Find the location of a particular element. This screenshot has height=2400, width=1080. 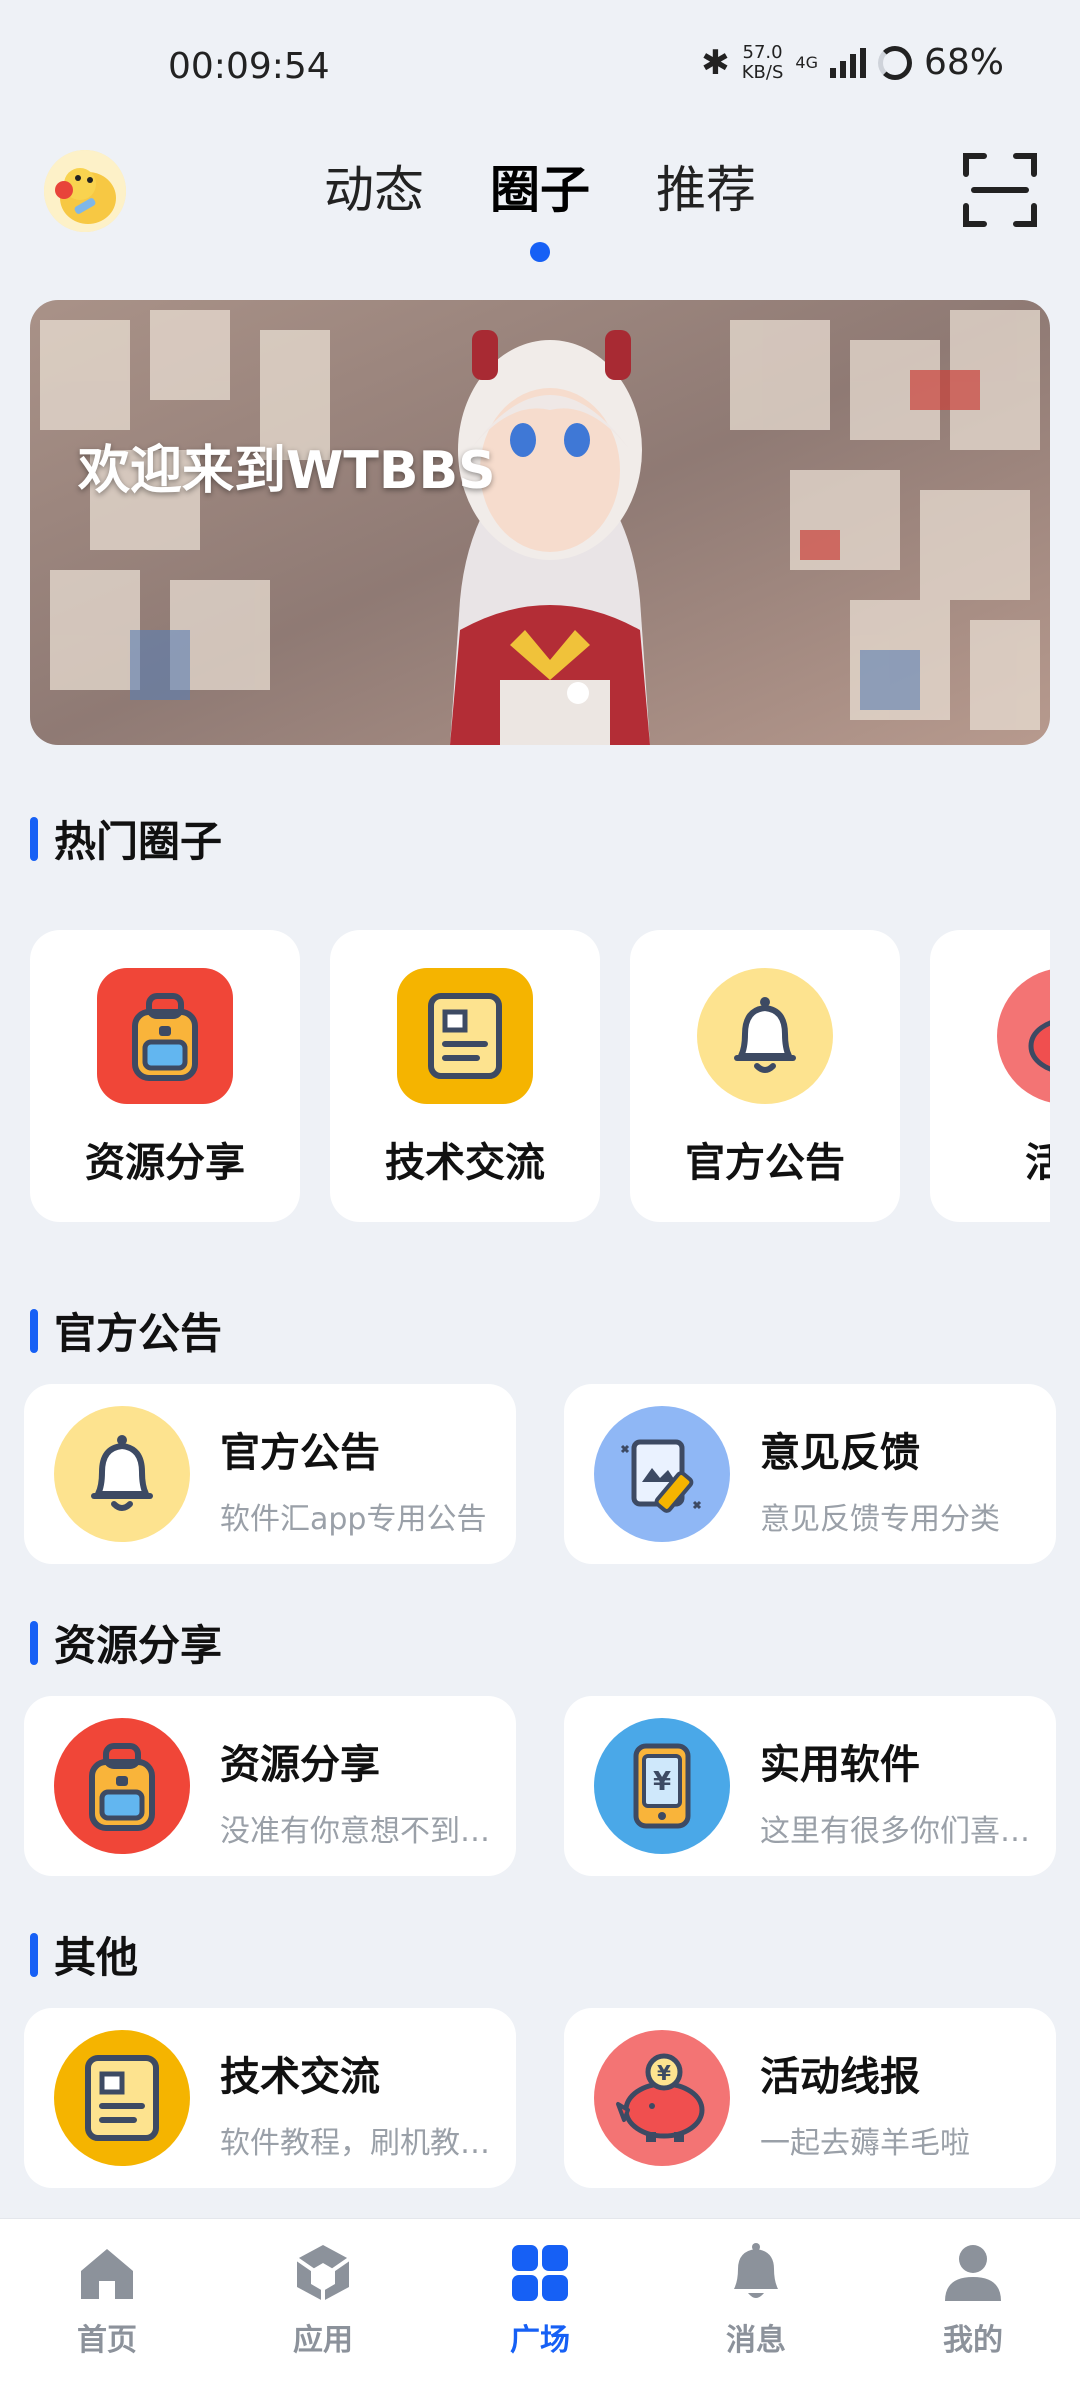

list-item-desc: 软件教程，刷机教程分享 is located at coordinates (359, 2143).